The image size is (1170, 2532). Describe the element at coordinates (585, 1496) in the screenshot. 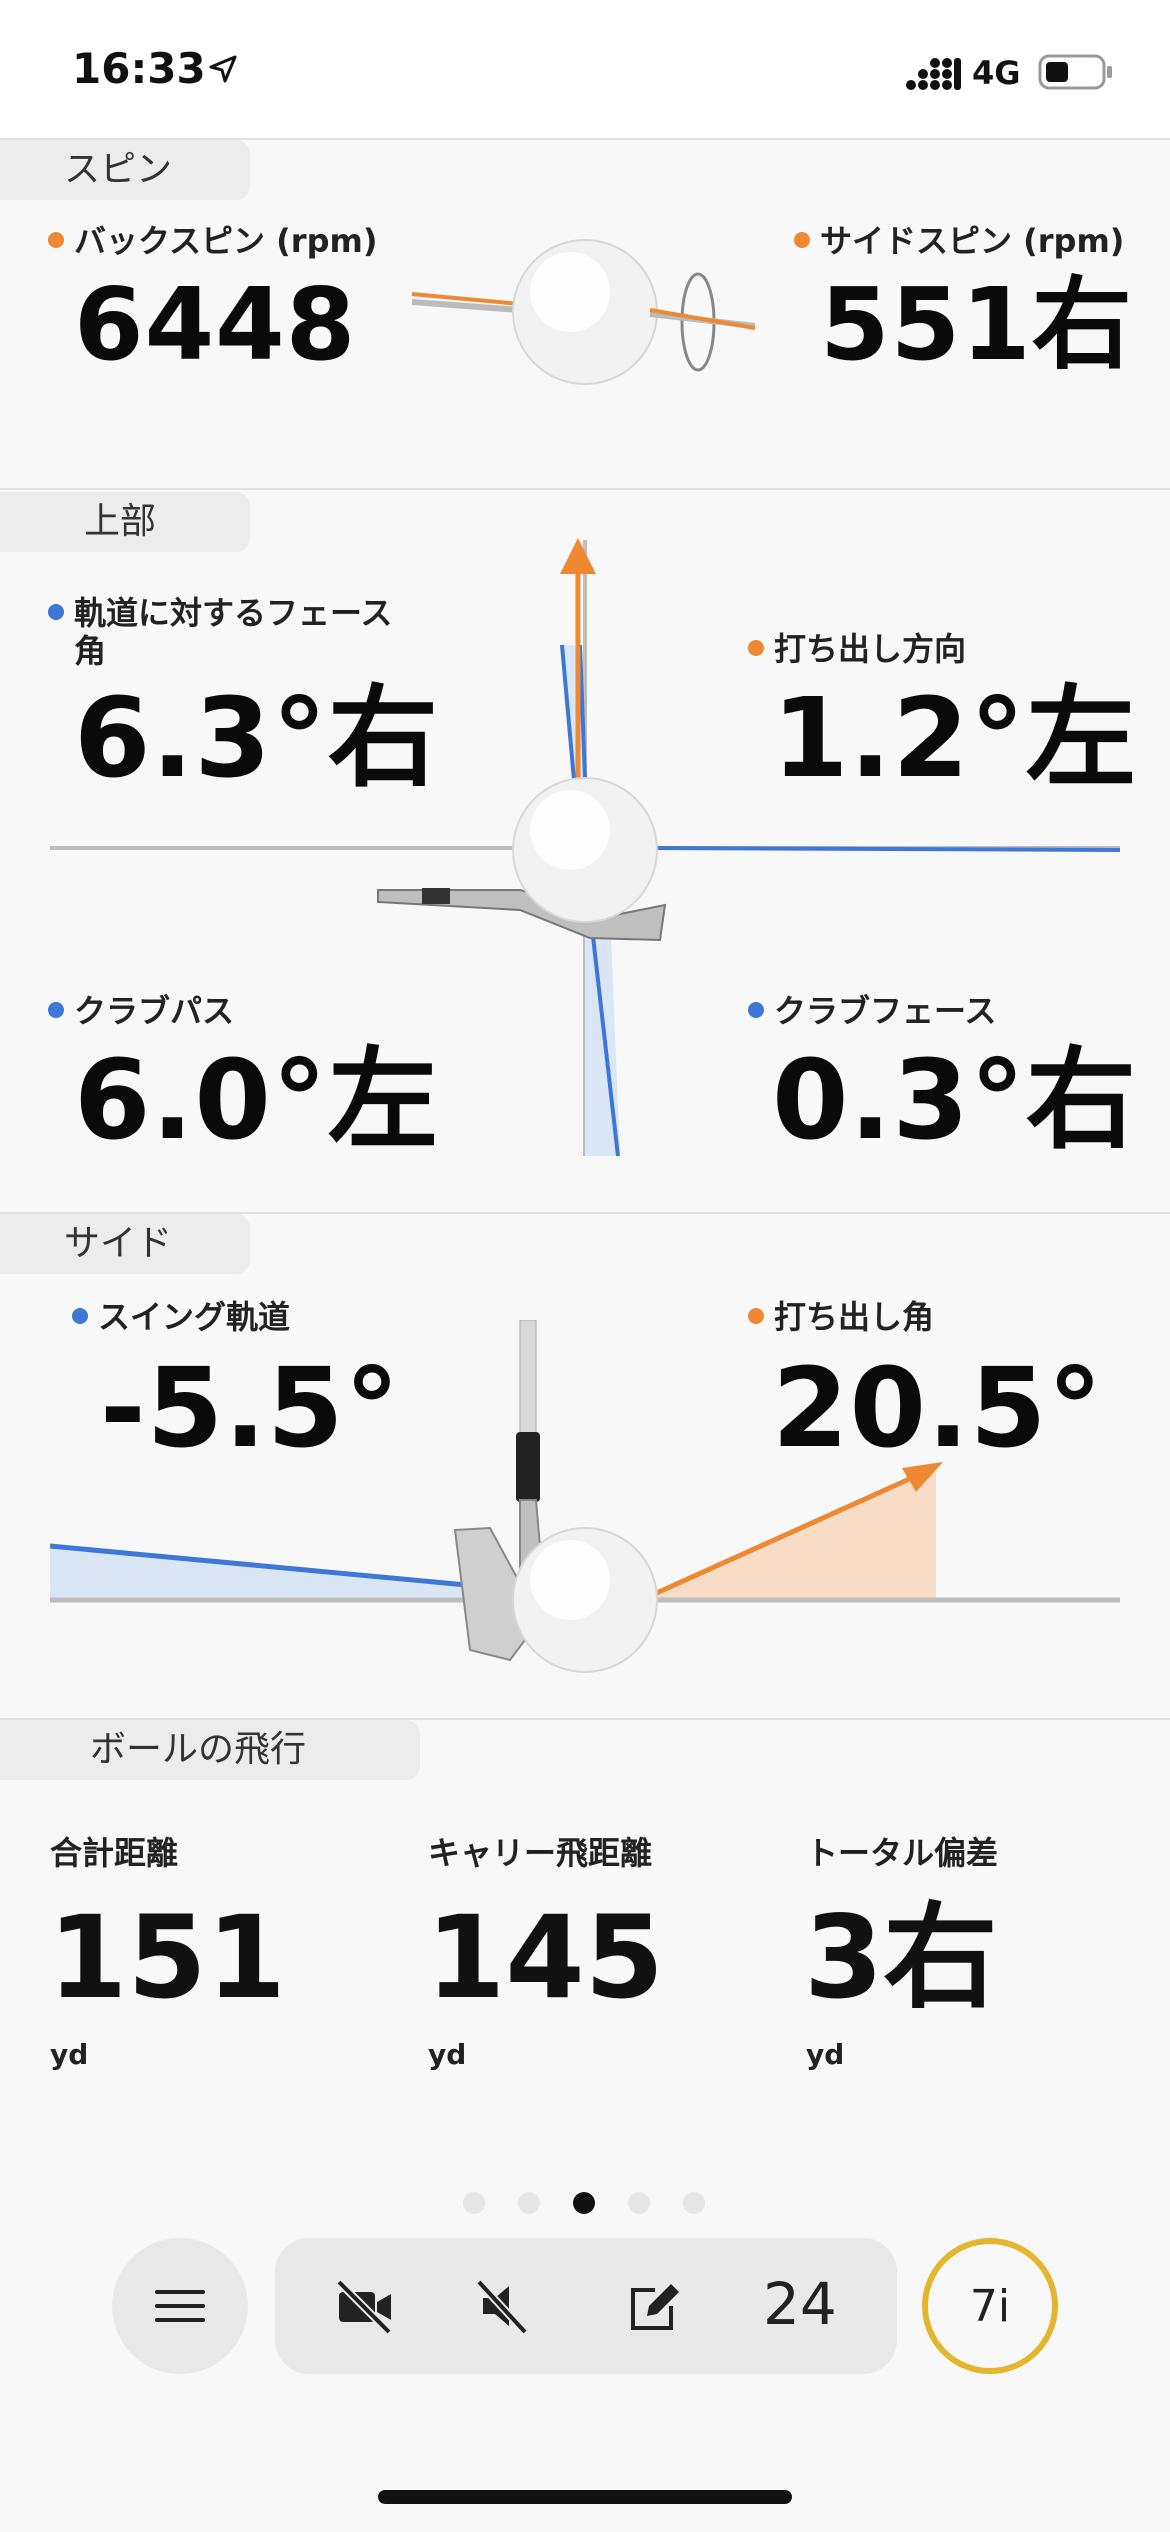

I see `side-view-graphic` at that location.